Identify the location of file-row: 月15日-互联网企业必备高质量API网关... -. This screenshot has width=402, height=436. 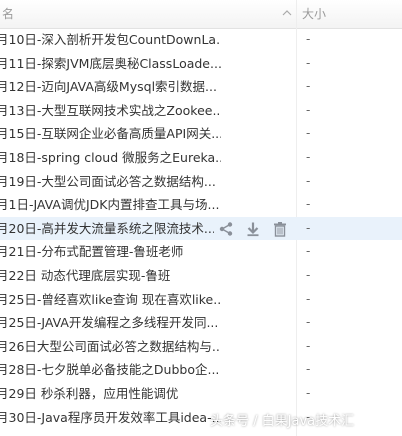
(201, 134).